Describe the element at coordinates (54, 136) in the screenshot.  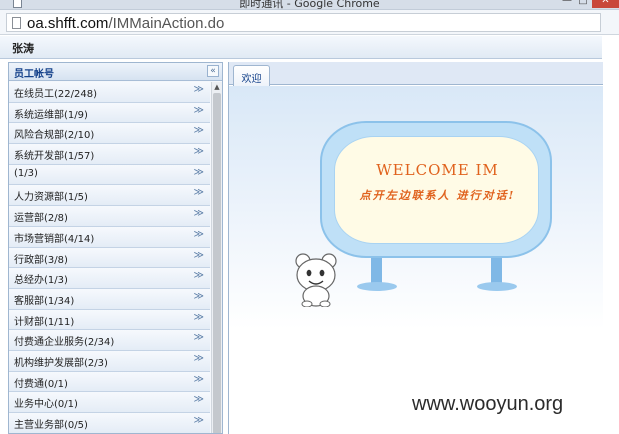
I see `department-label: 风险合规部(2/10)` at that location.